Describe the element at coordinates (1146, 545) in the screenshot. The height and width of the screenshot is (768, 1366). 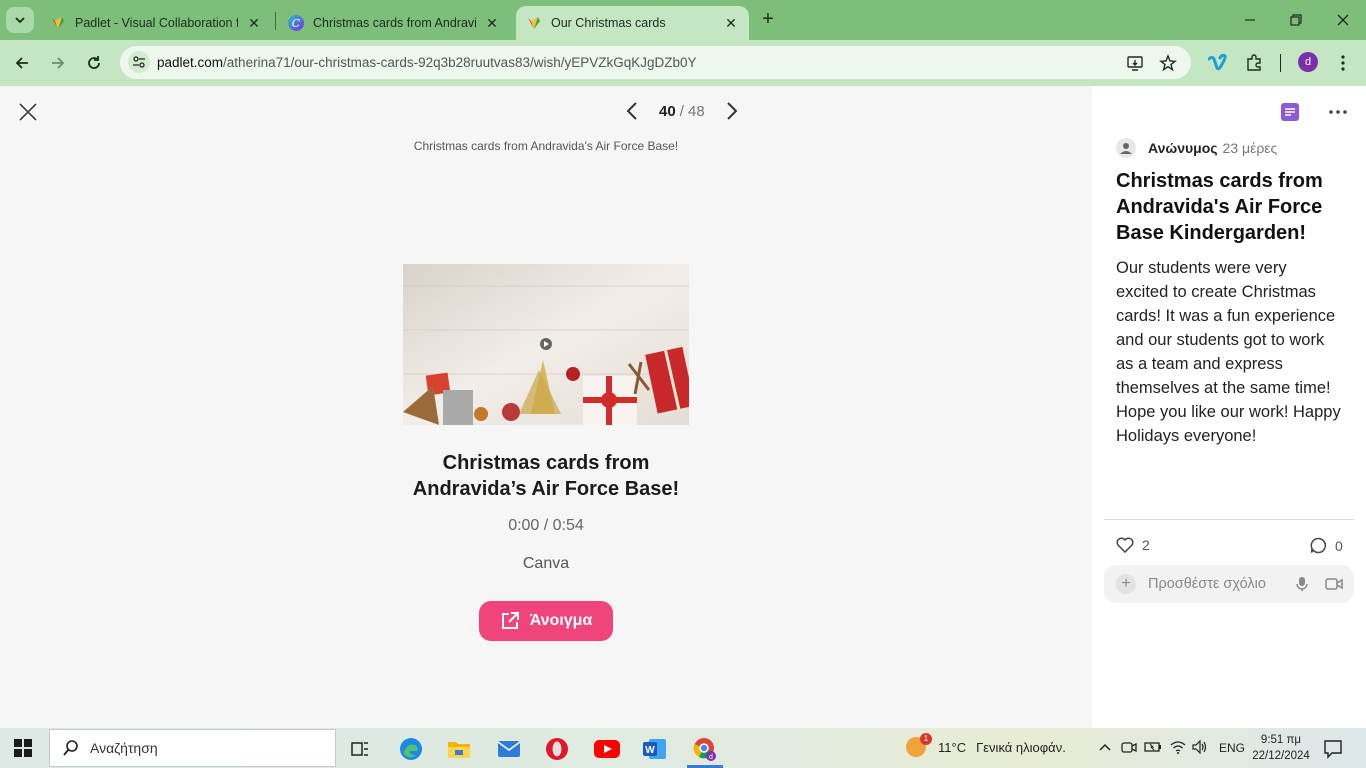
I see `like-count: 2` at that location.